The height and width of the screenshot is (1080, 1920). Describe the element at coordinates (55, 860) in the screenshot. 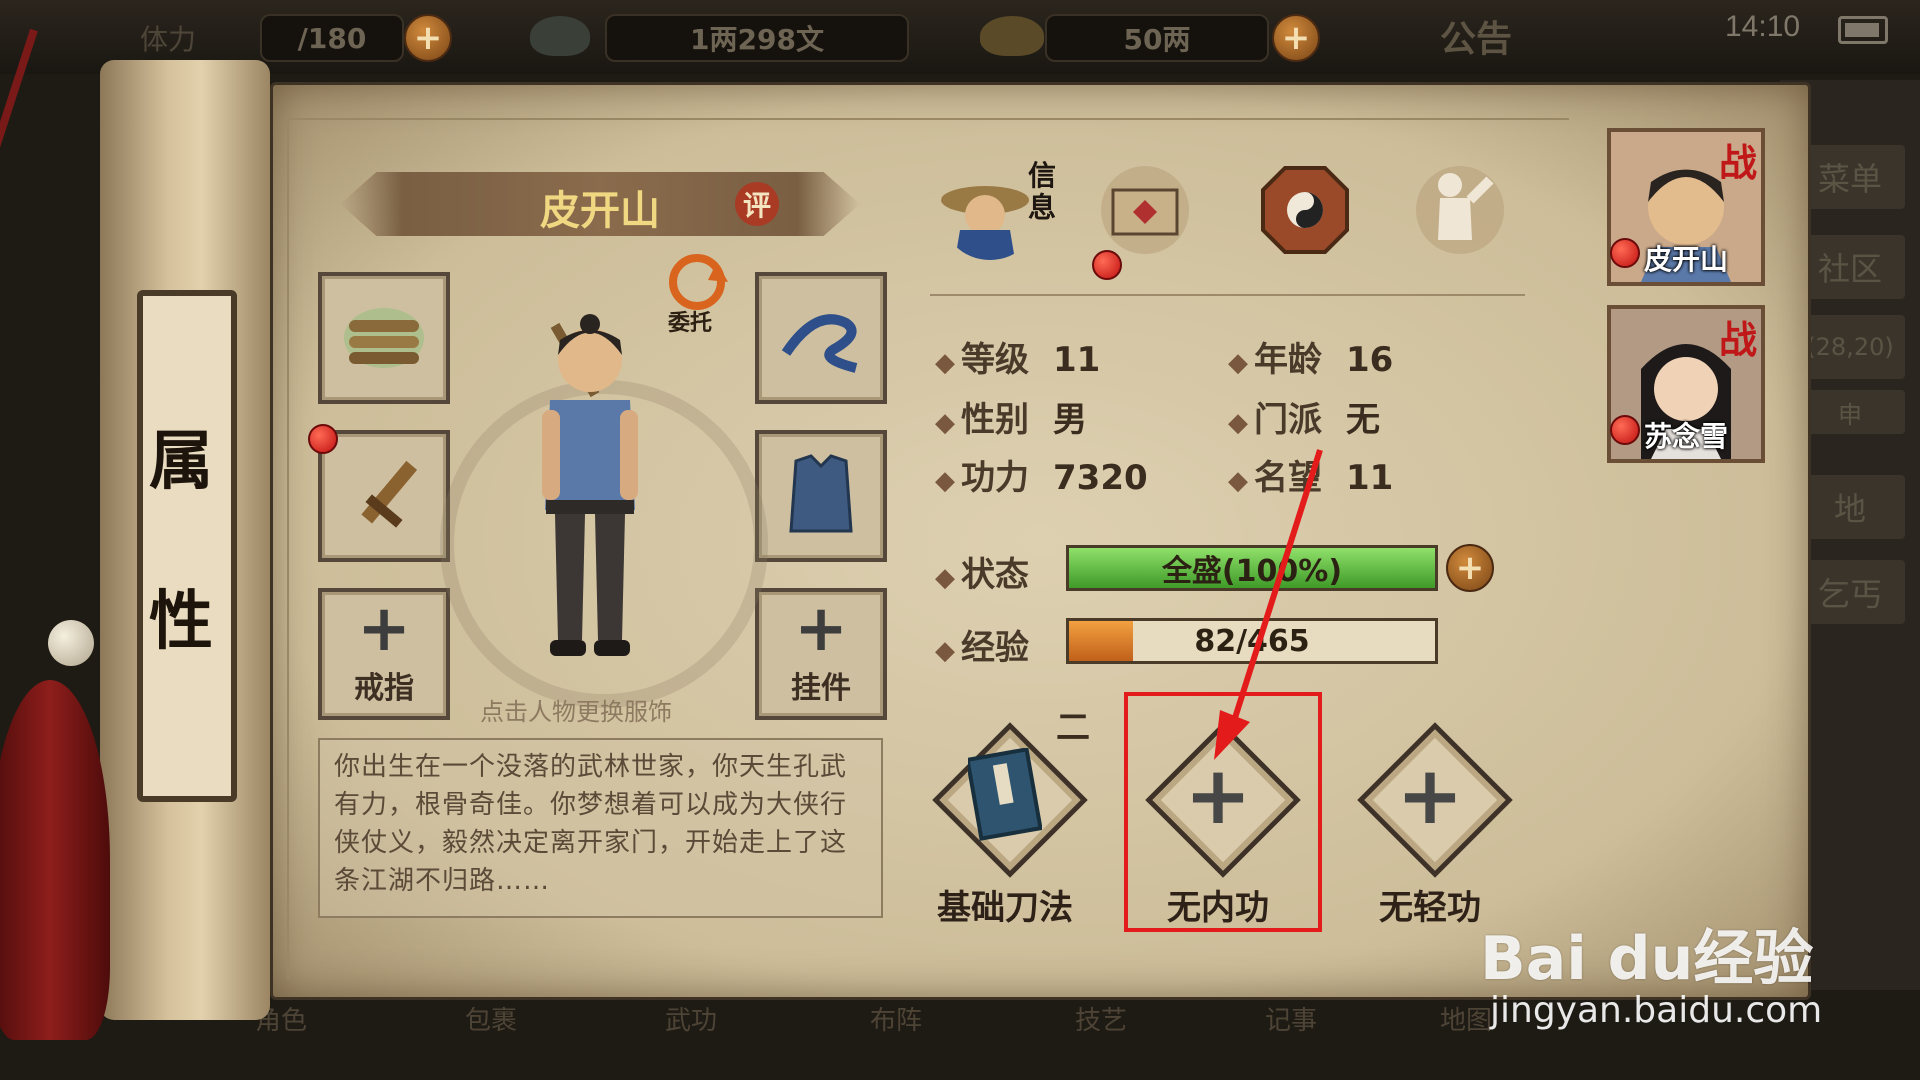

I see `red-tassel-icon` at that location.